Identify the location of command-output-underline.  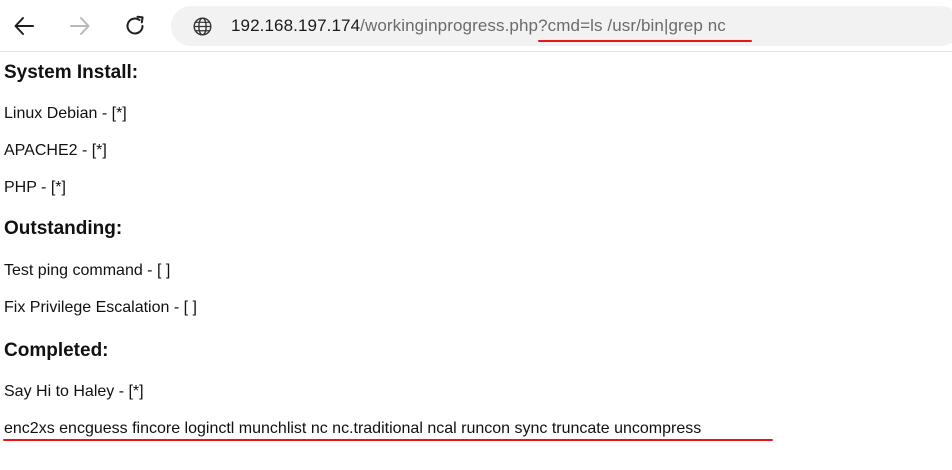
(388, 440).